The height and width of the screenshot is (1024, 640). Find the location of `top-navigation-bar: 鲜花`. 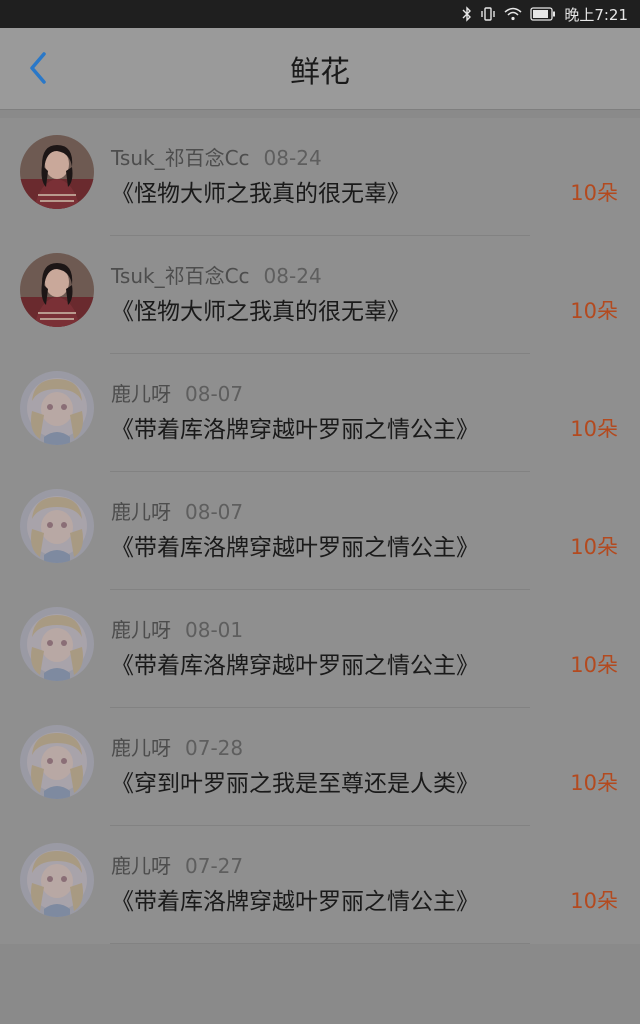

top-navigation-bar: 鲜花 is located at coordinates (320, 69).